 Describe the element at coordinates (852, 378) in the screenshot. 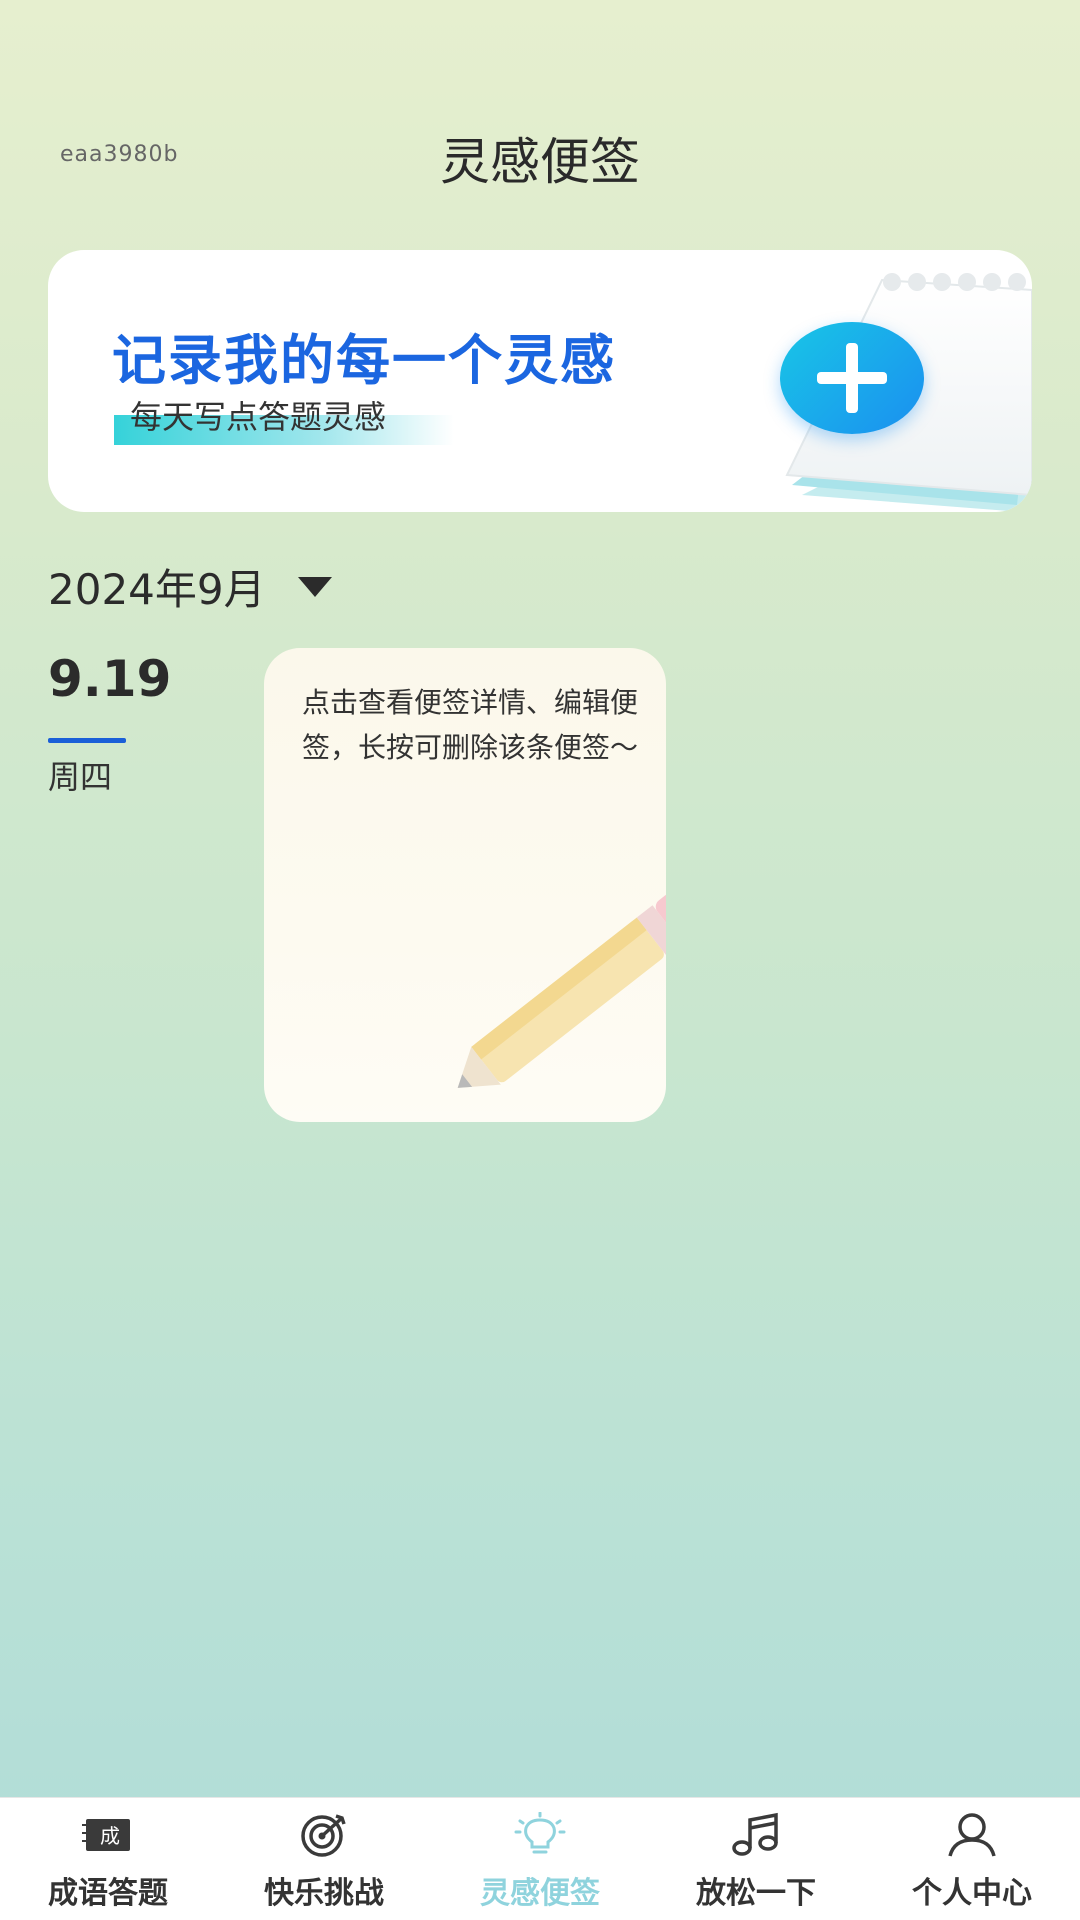

I see `add-note-button` at that location.